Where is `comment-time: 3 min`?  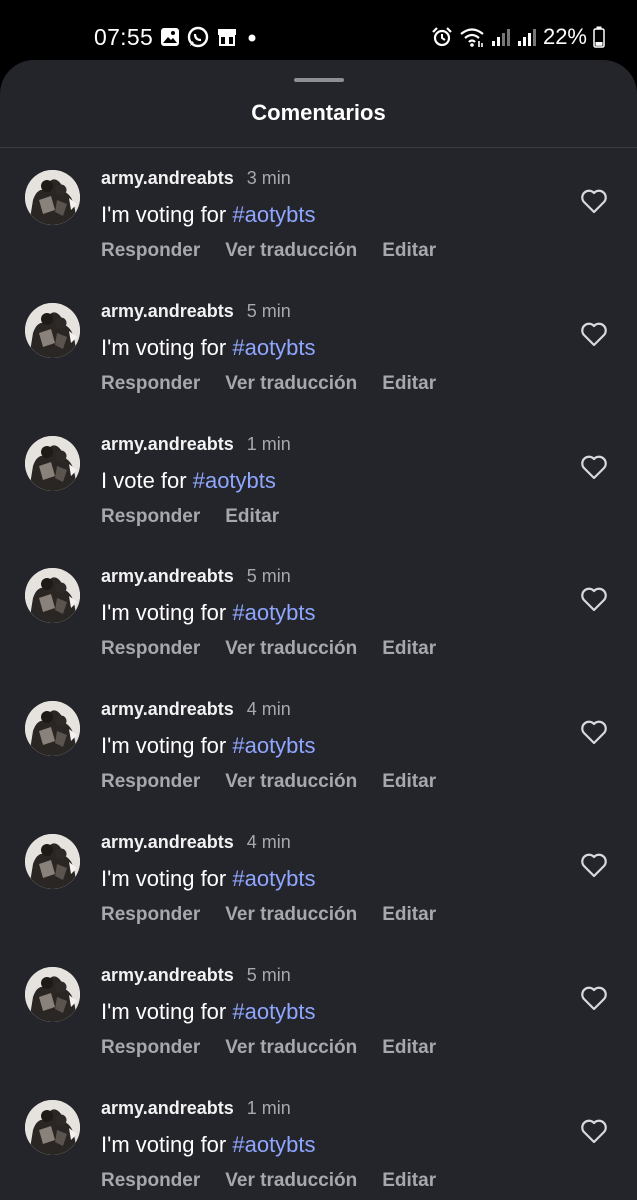
comment-time: 3 min is located at coordinates (268, 178).